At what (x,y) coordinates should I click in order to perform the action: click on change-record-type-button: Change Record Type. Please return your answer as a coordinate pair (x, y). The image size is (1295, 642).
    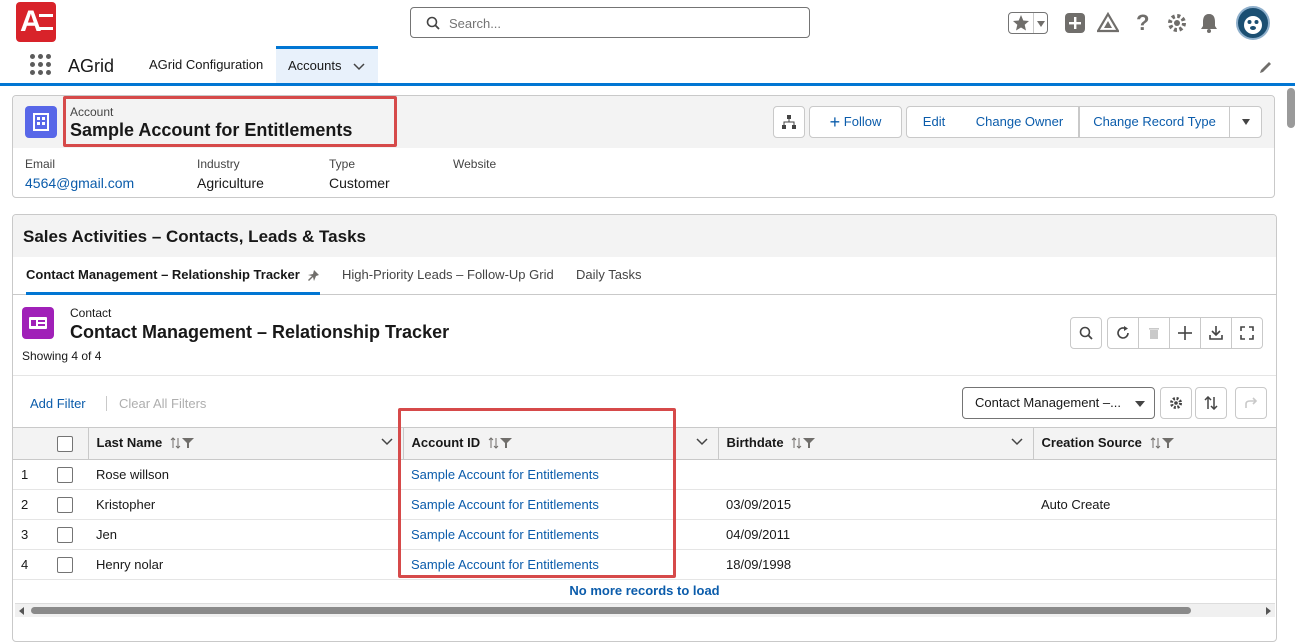
    Looking at the image, I should click on (1154, 122).